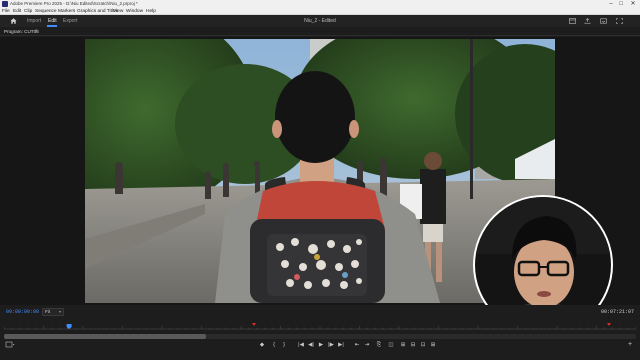 This screenshot has width=640, height=360. What do you see at coordinates (413, 345) in the screenshot?
I see `proxy-toggle-button: ⊟` at bounding box center [413, 345].